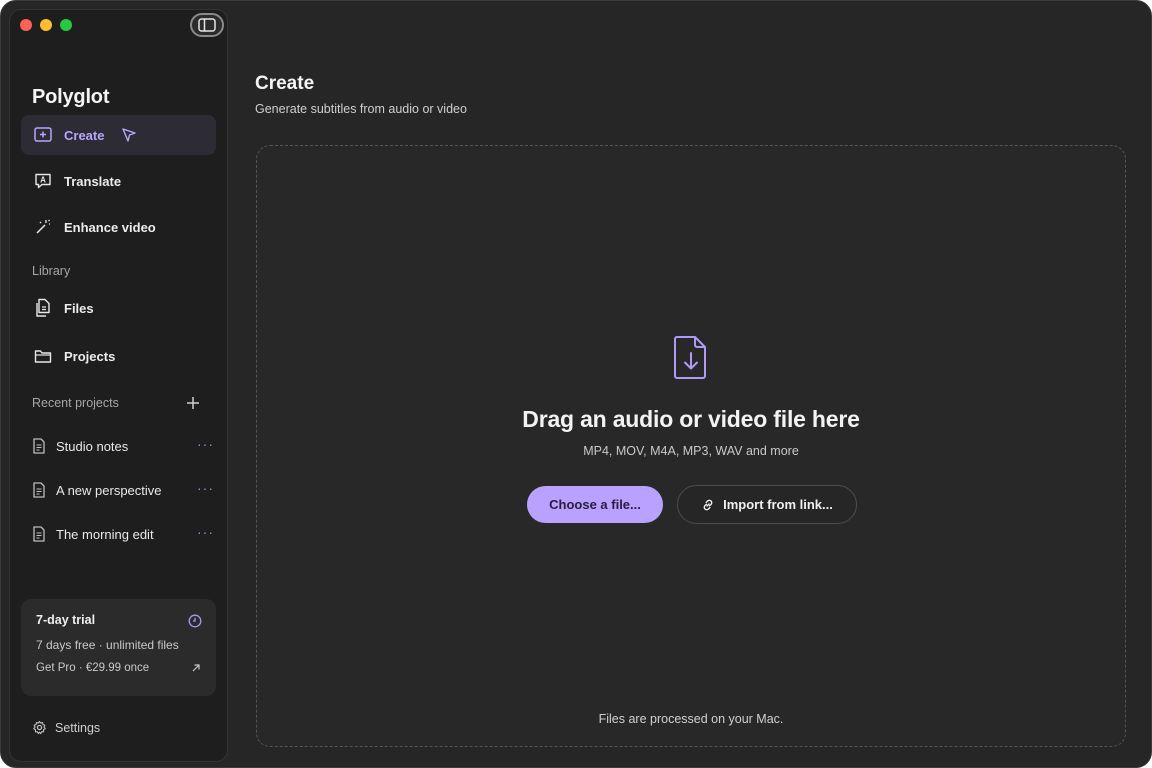 The width and height of the screenshot is (1152, 768). I want to click on supported-formats: MP4, MOV, M4A, MP3, WAV and more, so click(691, 451).